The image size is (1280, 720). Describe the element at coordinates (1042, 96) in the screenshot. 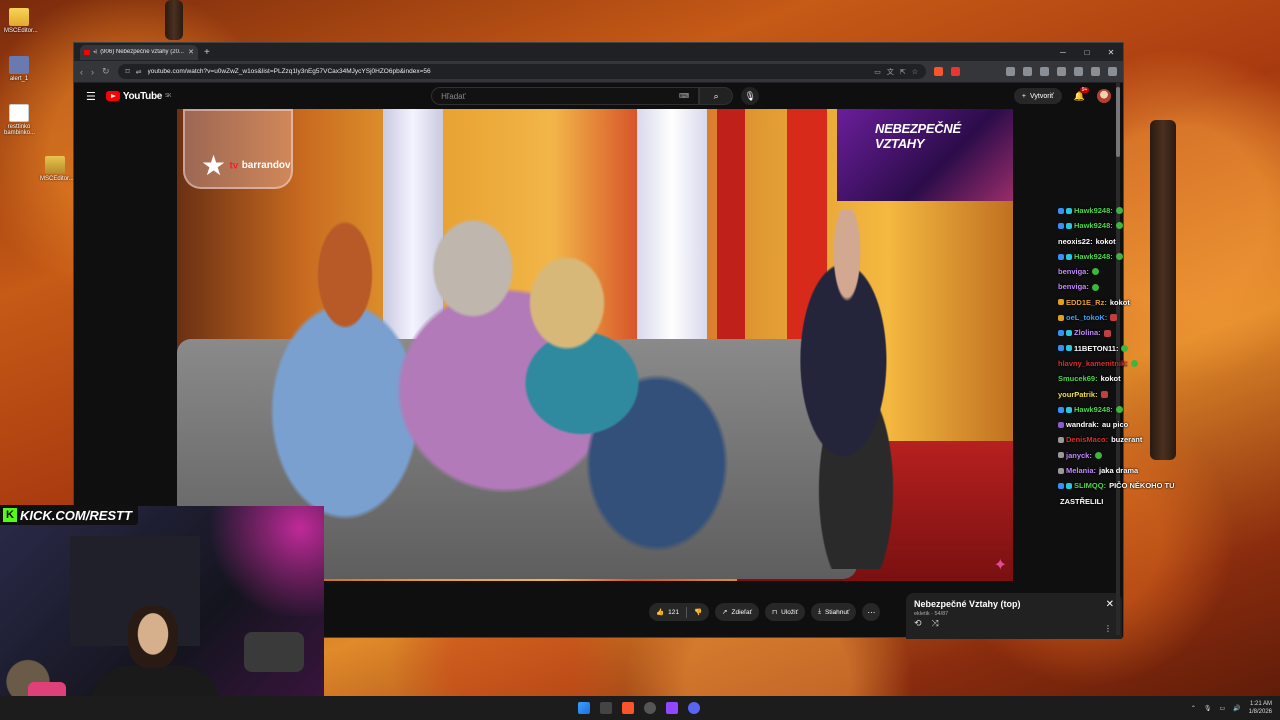

I see `create-label: Vytvoriť` at that location.